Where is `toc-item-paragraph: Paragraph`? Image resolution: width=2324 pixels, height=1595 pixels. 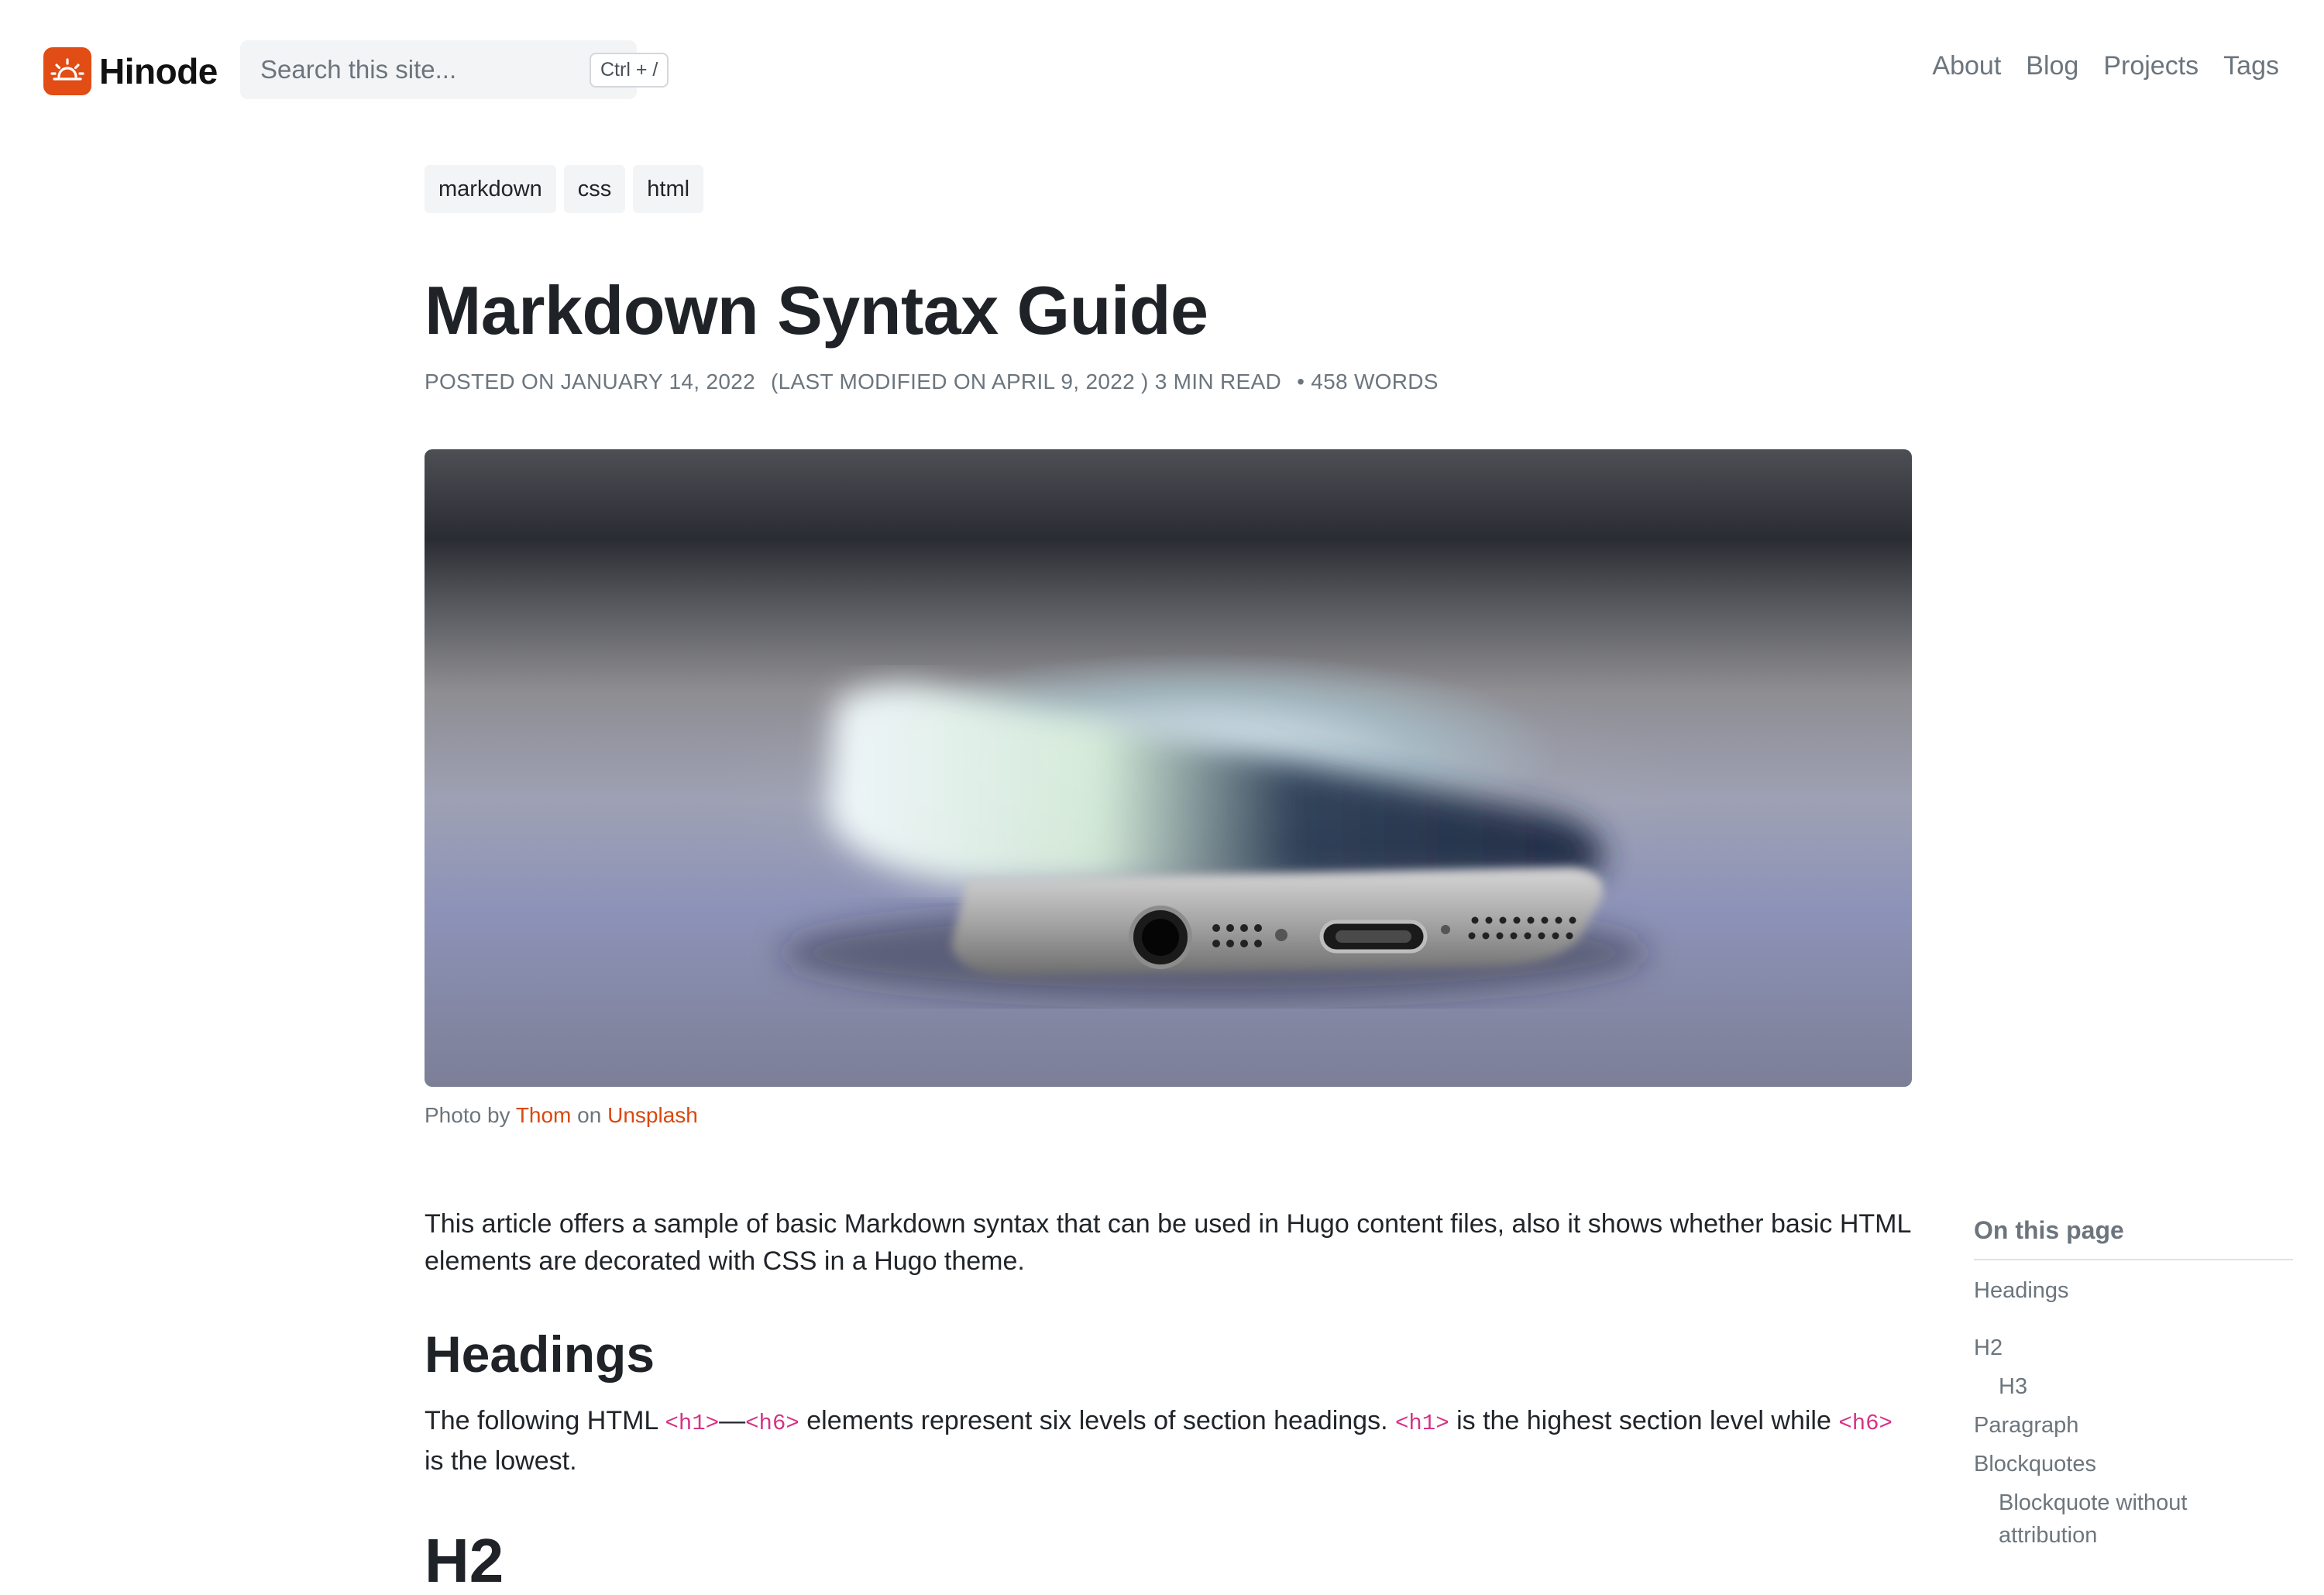
toc-item-paragraph: Paragraph is located at coordinates (2133, 1425).